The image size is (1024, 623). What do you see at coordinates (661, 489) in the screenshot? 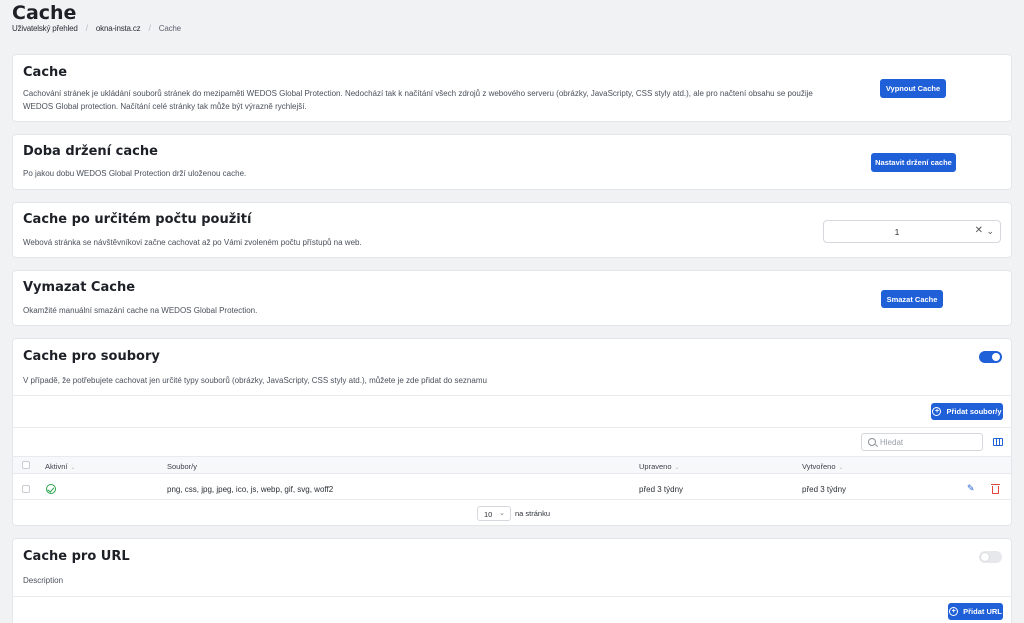
I see `row-modified: před 3 týdny` at bounding box center [661, 489].